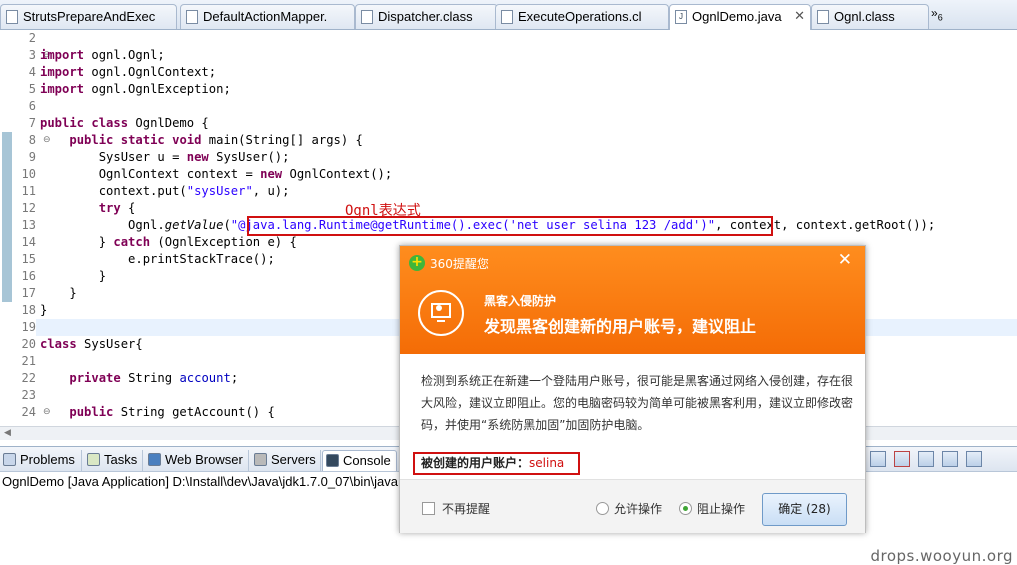  Describe the element at coordinates (740, 17) in the screenshot. I see `editor-tab: J OgnlDemo.java ✕` at that location.